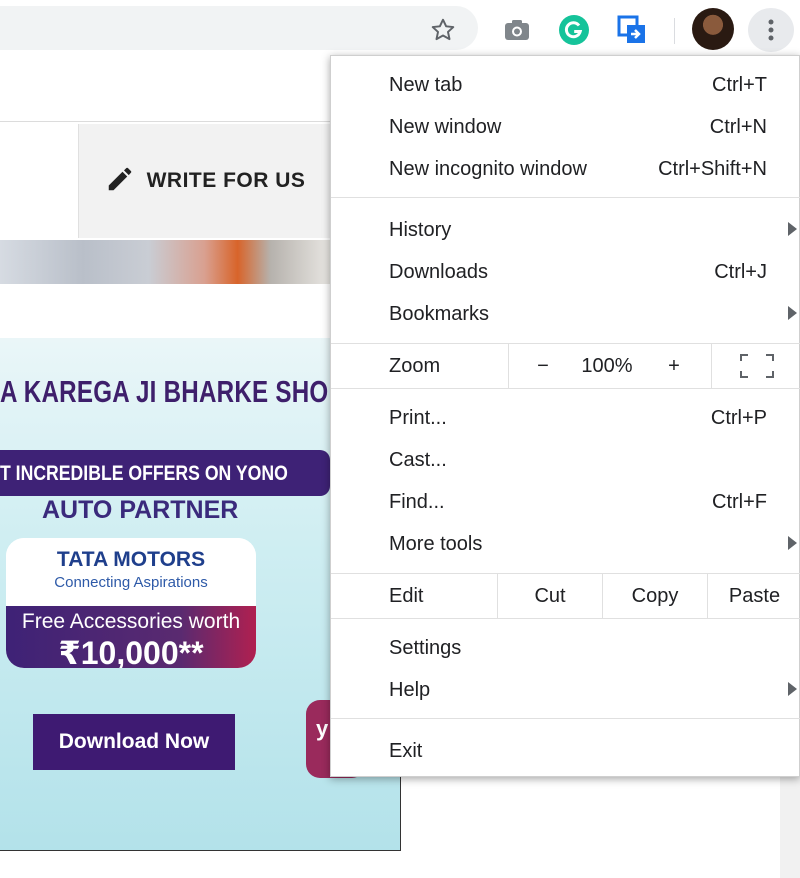  What do you see at coordinates (488, 168) in the screenshot?
I see `menu-item-label: New incognito window` at bounding box center [488, 168].